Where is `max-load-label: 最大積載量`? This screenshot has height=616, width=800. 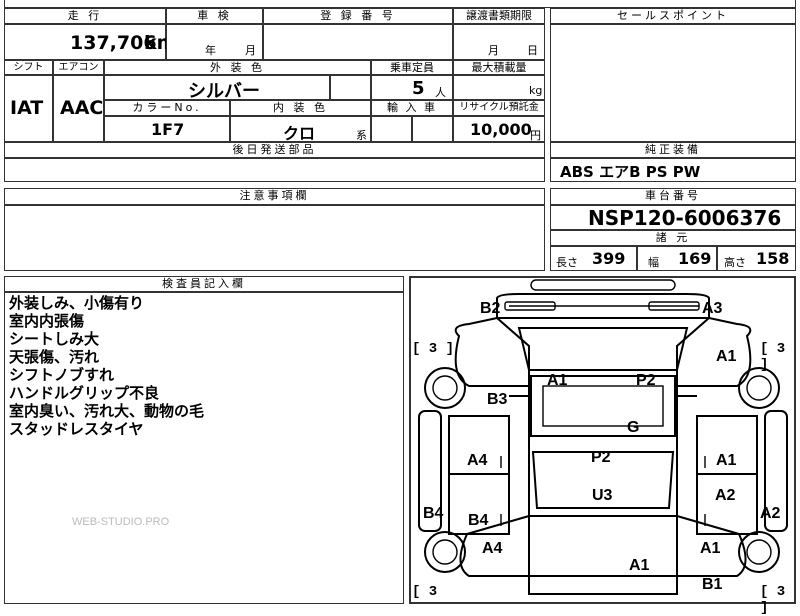
max-load-label: 最大積載量 is located at coordinates (499, 67).